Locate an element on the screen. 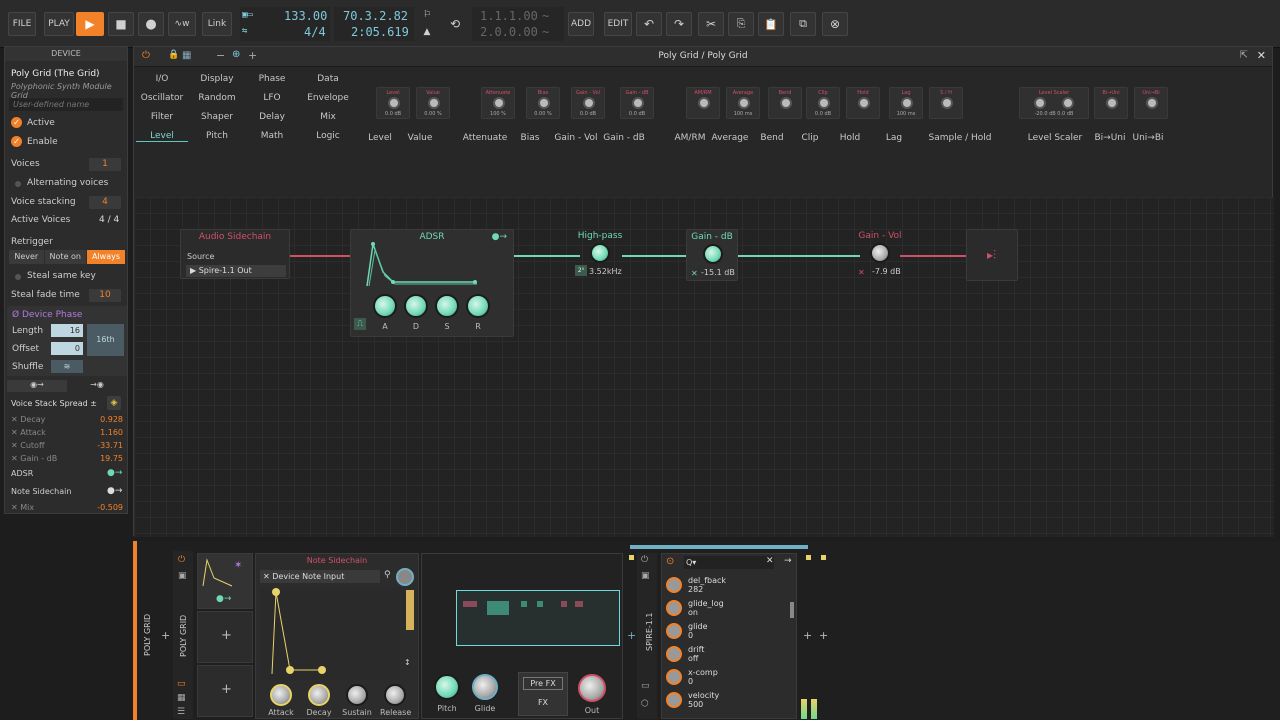 This screenshot has width=1280, height=720. palette-module-11: Lag 100 ms is located at coordinates (906, 103).